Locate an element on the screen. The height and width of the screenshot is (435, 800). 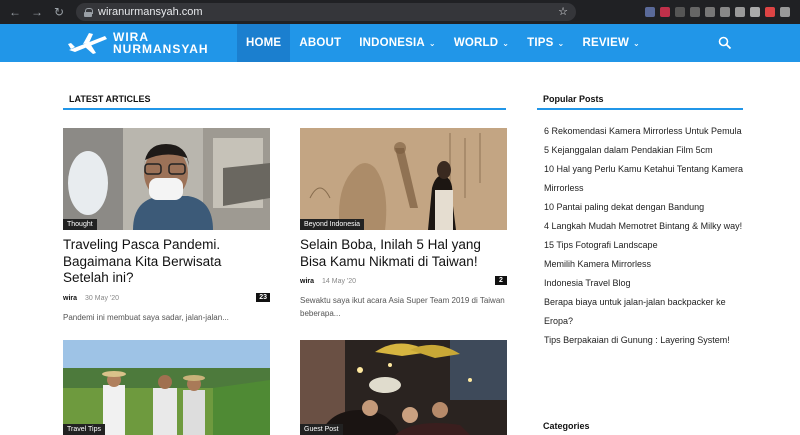
article-thumbnail: Travel Tips is located at coordinates (166, 387).